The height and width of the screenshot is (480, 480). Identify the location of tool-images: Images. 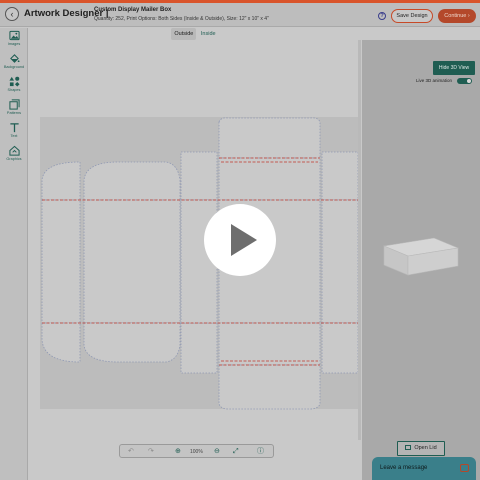
(14, 38).